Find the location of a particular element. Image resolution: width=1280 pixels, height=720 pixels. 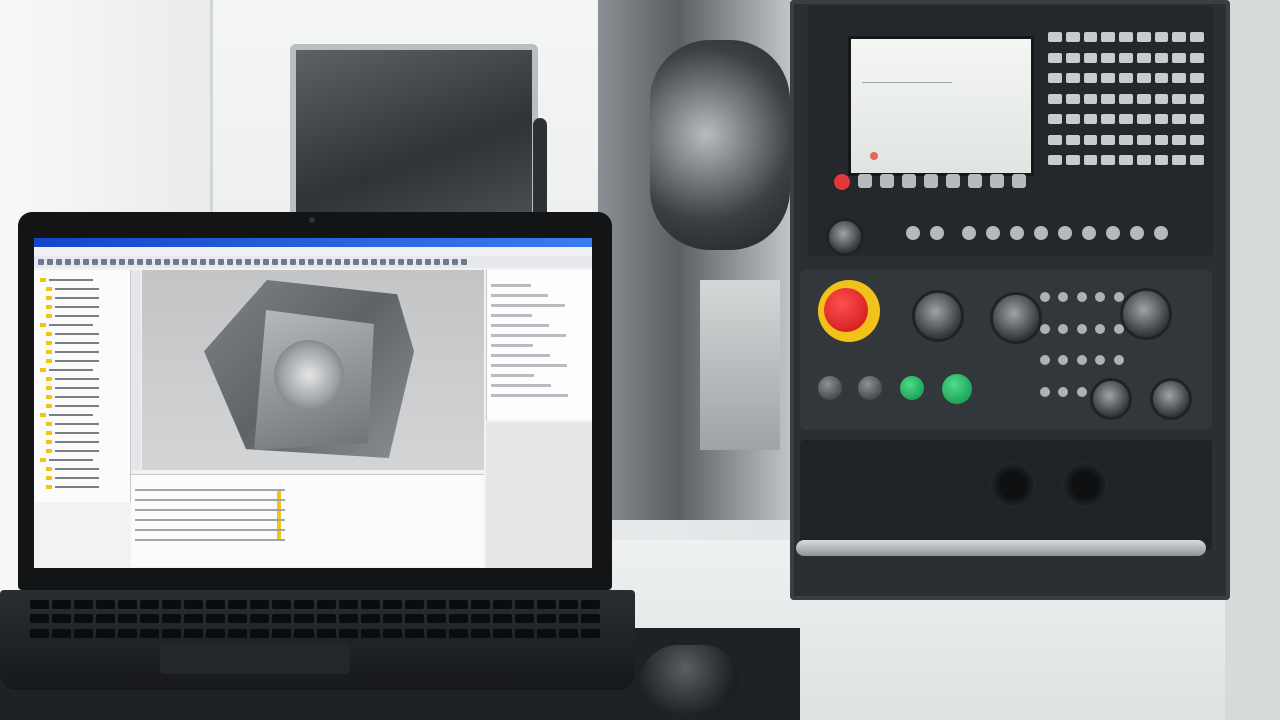

operations-tree is located at coordinates (82, 386).